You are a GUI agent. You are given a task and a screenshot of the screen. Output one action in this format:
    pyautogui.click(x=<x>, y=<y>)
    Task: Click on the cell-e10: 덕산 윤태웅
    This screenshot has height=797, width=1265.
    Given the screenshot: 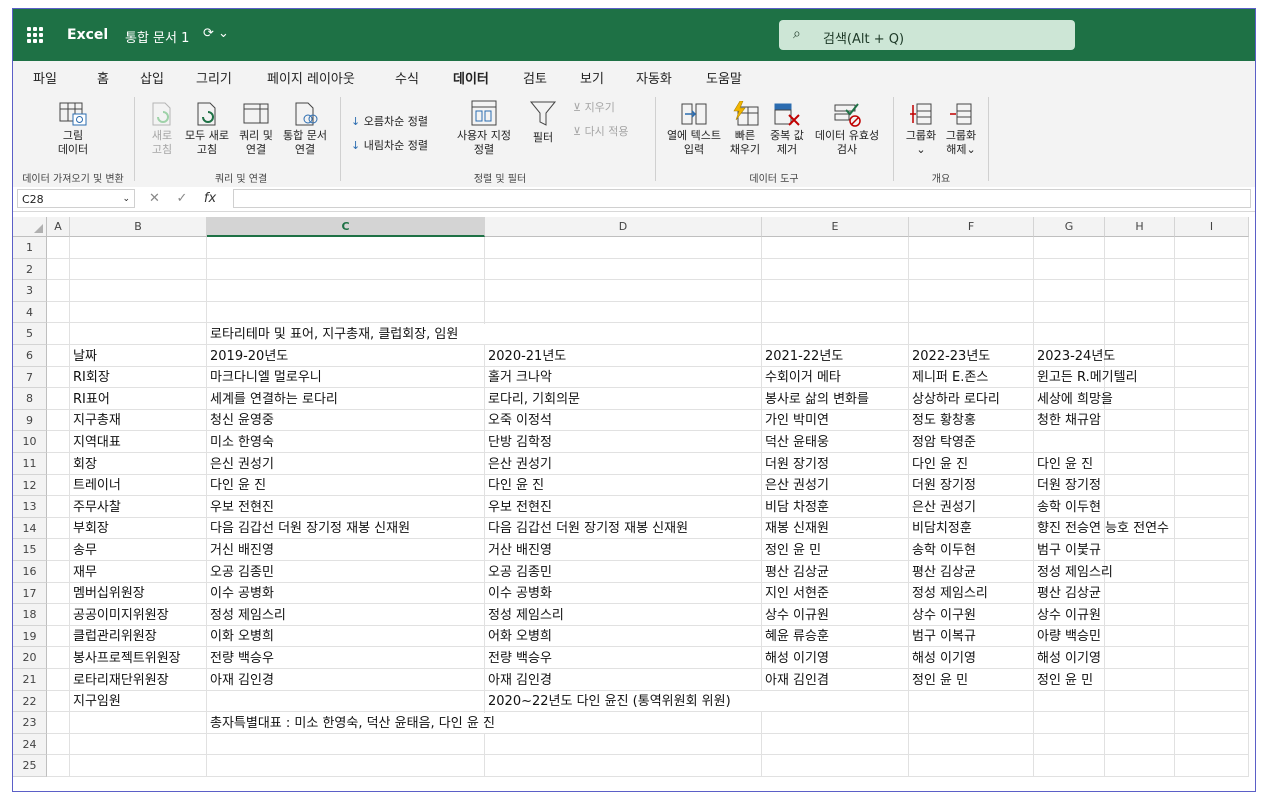 What is the action you would take?
    pyautogui.click(x=795, y=442)
    